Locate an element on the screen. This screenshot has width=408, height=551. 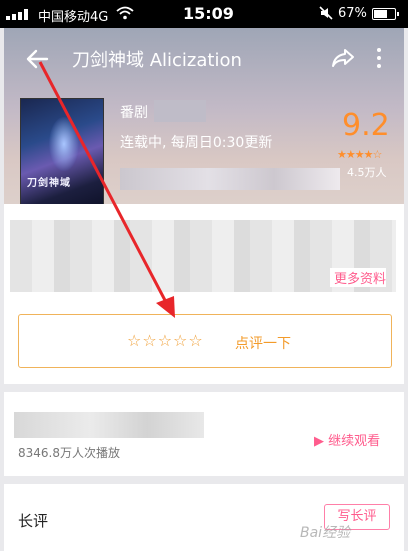
clock: 15:09 is located at coordinates (208, 13).